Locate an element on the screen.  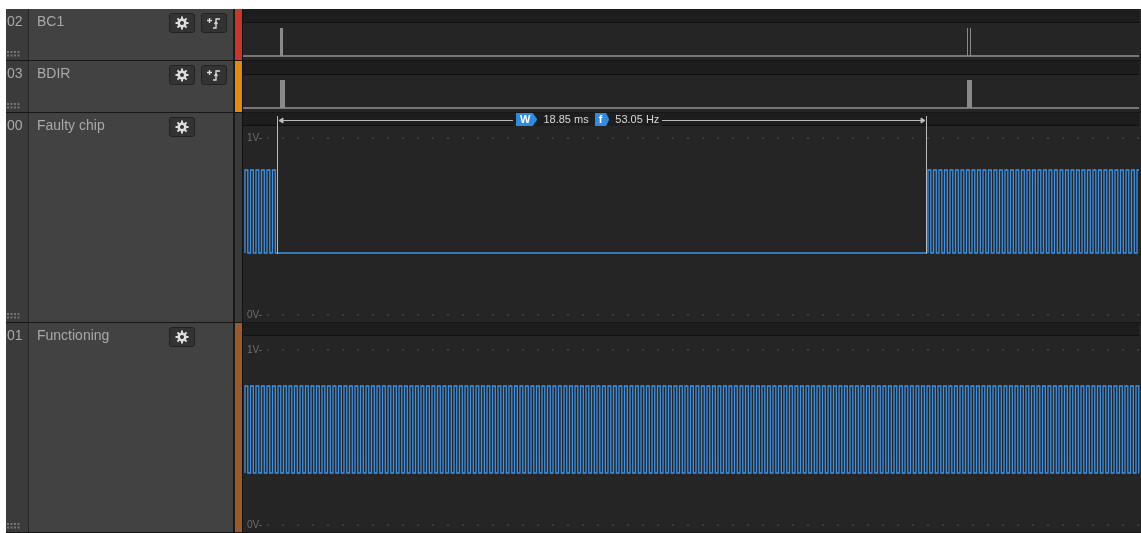
channel-number: 00 is located at coordinates (15, 125).